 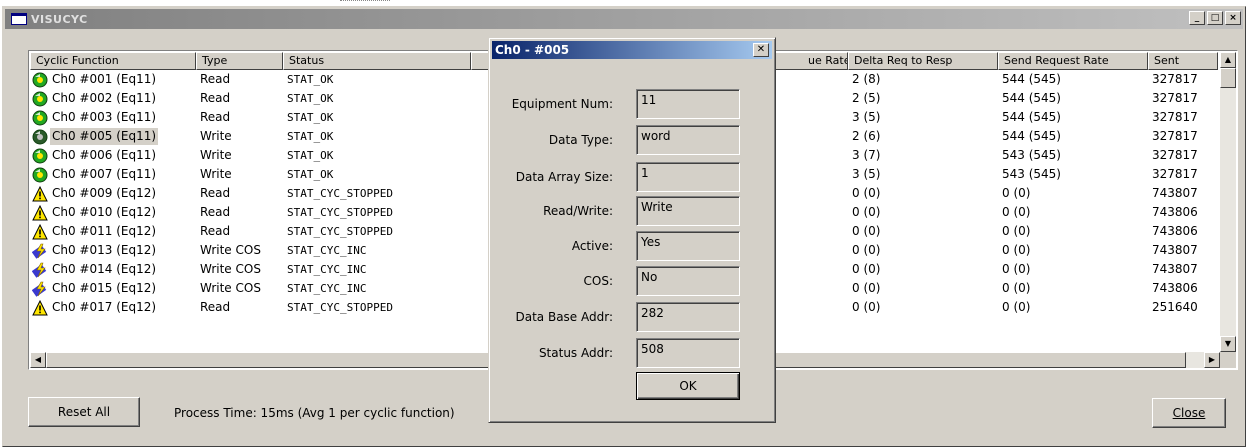 I want to click on close-window-button: ×, so click(x=1233, y=18).